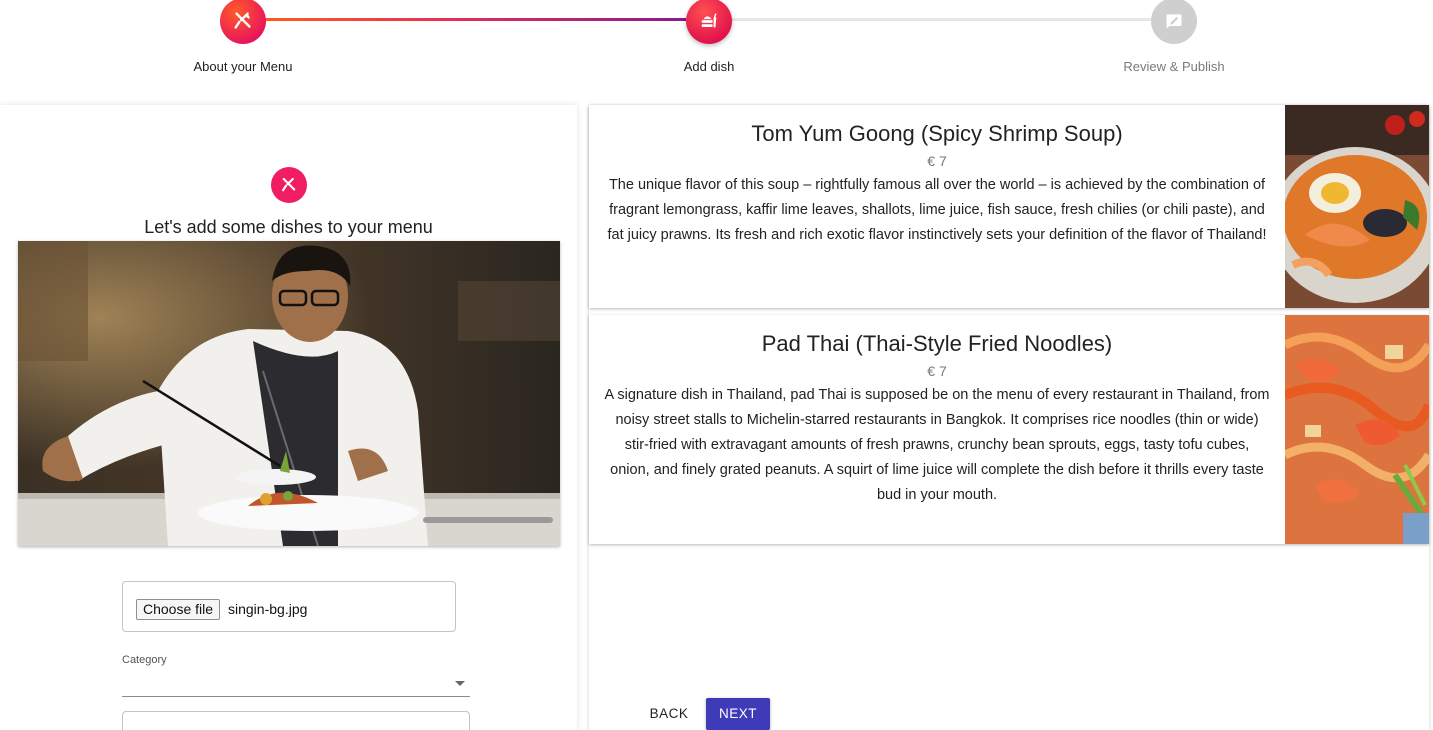 The image size is (1433, 730). I want to click on dish-image-tom-yum, so click(1357, 206).